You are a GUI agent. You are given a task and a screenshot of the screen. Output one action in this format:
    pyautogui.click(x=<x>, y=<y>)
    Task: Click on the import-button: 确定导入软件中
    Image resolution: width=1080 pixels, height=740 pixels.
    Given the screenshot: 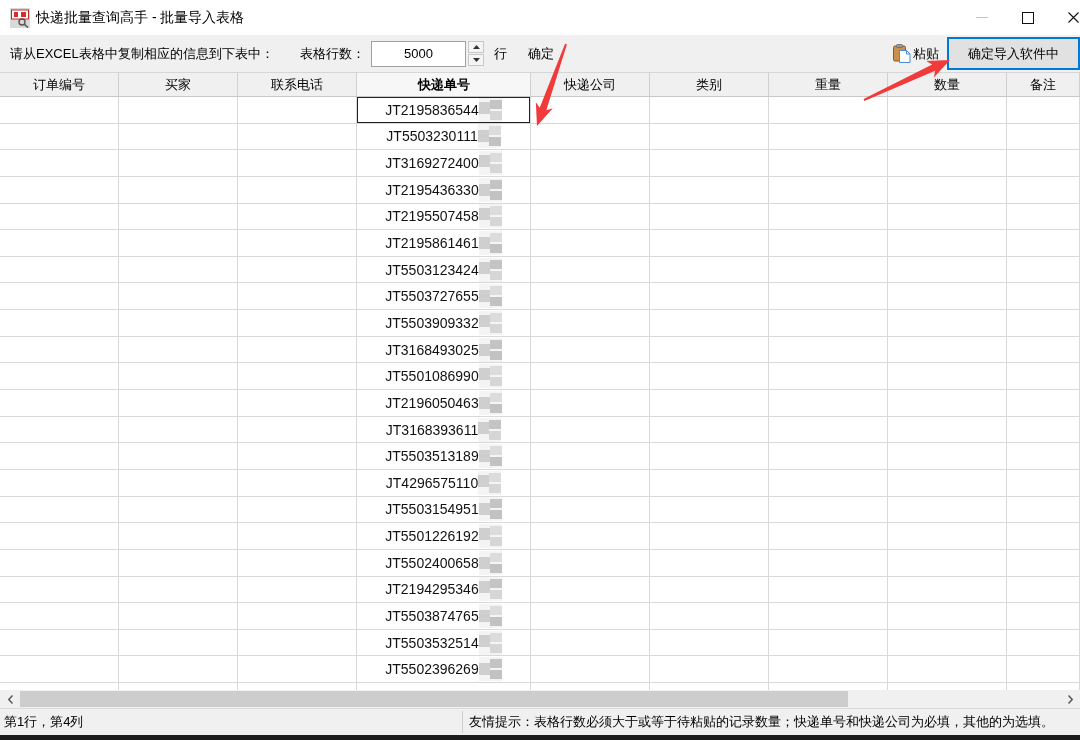 What is the action you would take?
    pyautogui.click(x=1013, y=53)
    